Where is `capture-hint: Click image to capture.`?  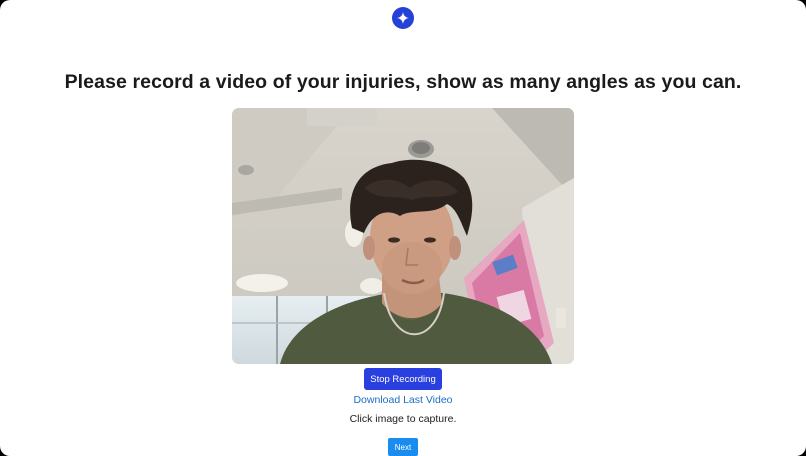
capture-hint: Click image to capture. is located at coordinates (403, 419).